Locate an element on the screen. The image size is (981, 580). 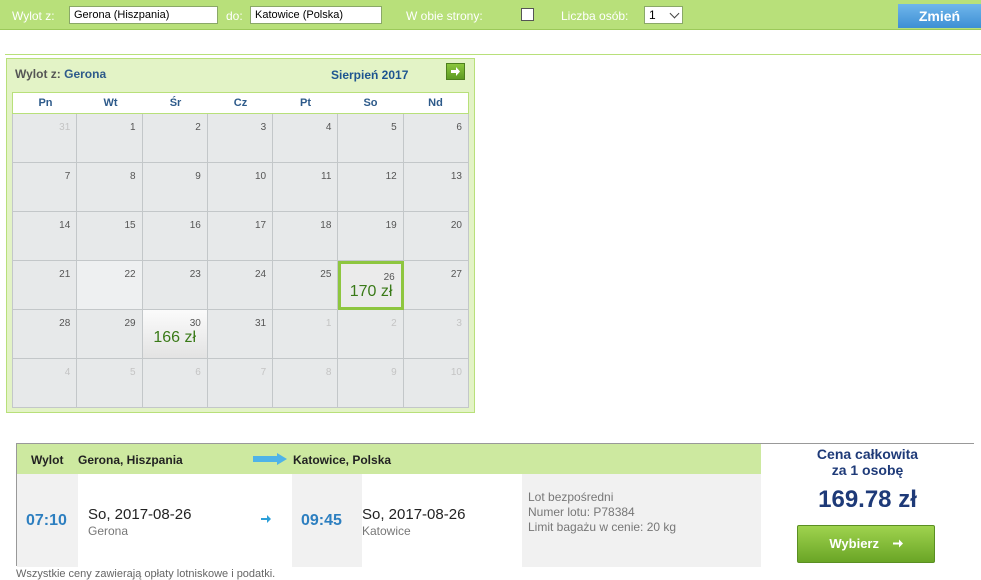
day-number: 8 is located at coordinates (328, 372).